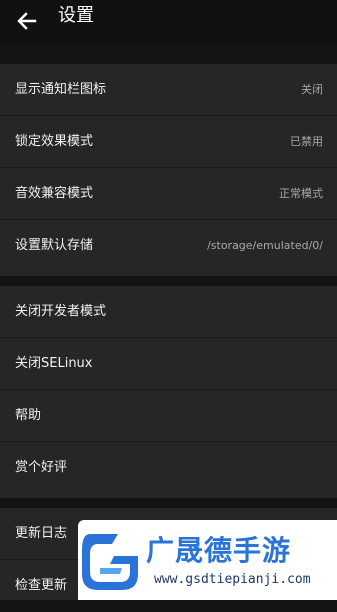 The image size is (337, 612). What do you see at coordinates (168, 416) in the screenshot?
I see `setting-help: 帮助` at bounding box center [168, 416].